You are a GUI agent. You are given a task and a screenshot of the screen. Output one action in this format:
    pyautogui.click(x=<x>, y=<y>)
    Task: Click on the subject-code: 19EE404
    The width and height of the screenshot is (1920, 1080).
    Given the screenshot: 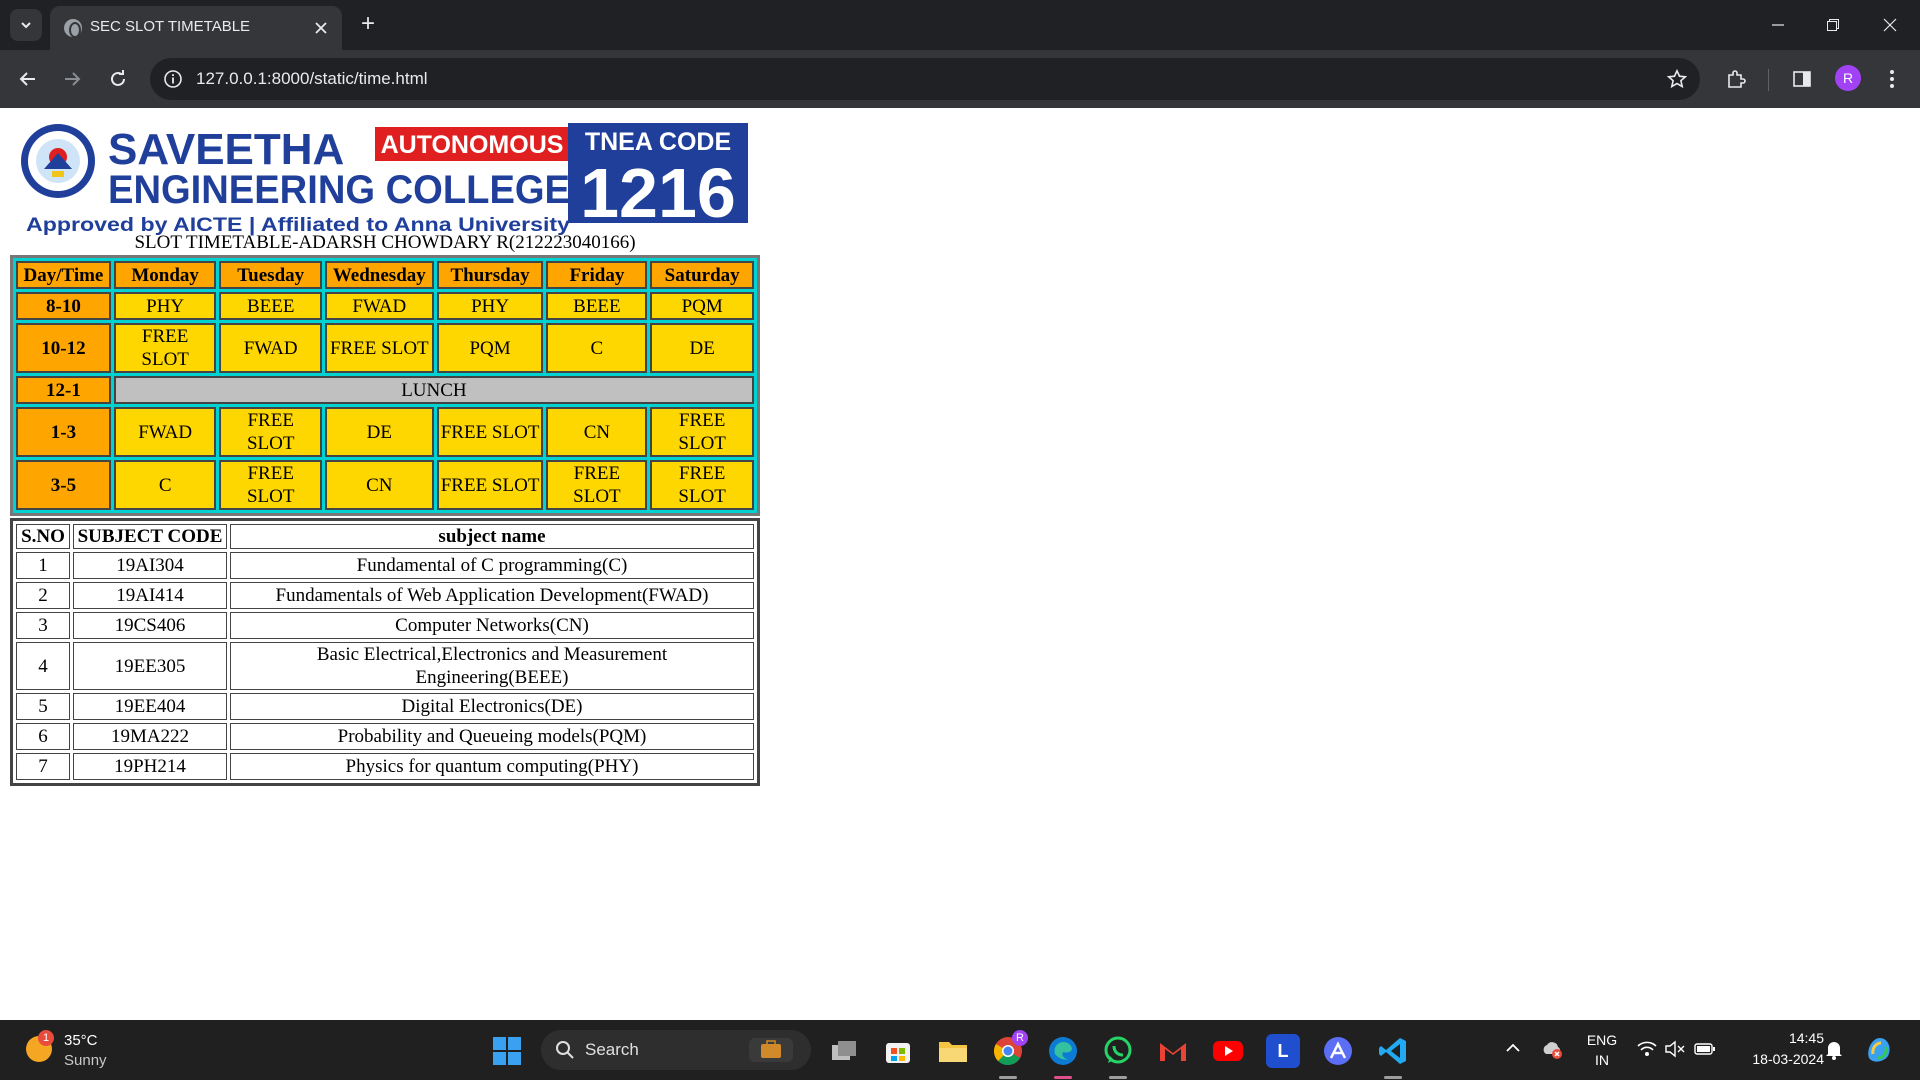 What is the action you would take?
    pyautogui.click(x=150, y=706)
    